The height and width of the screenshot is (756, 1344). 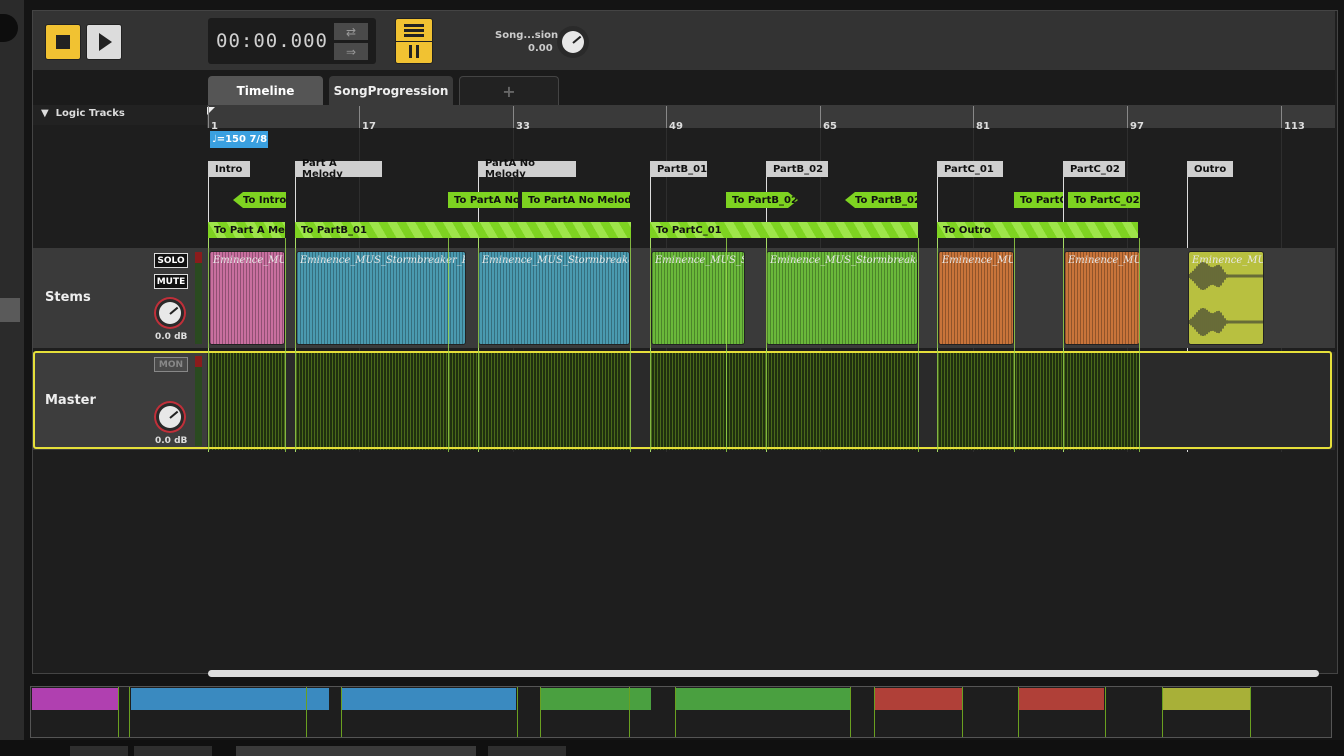 I want to click on marker-parta-no-melody: PartA No Melody, so click(x=527, y=169).